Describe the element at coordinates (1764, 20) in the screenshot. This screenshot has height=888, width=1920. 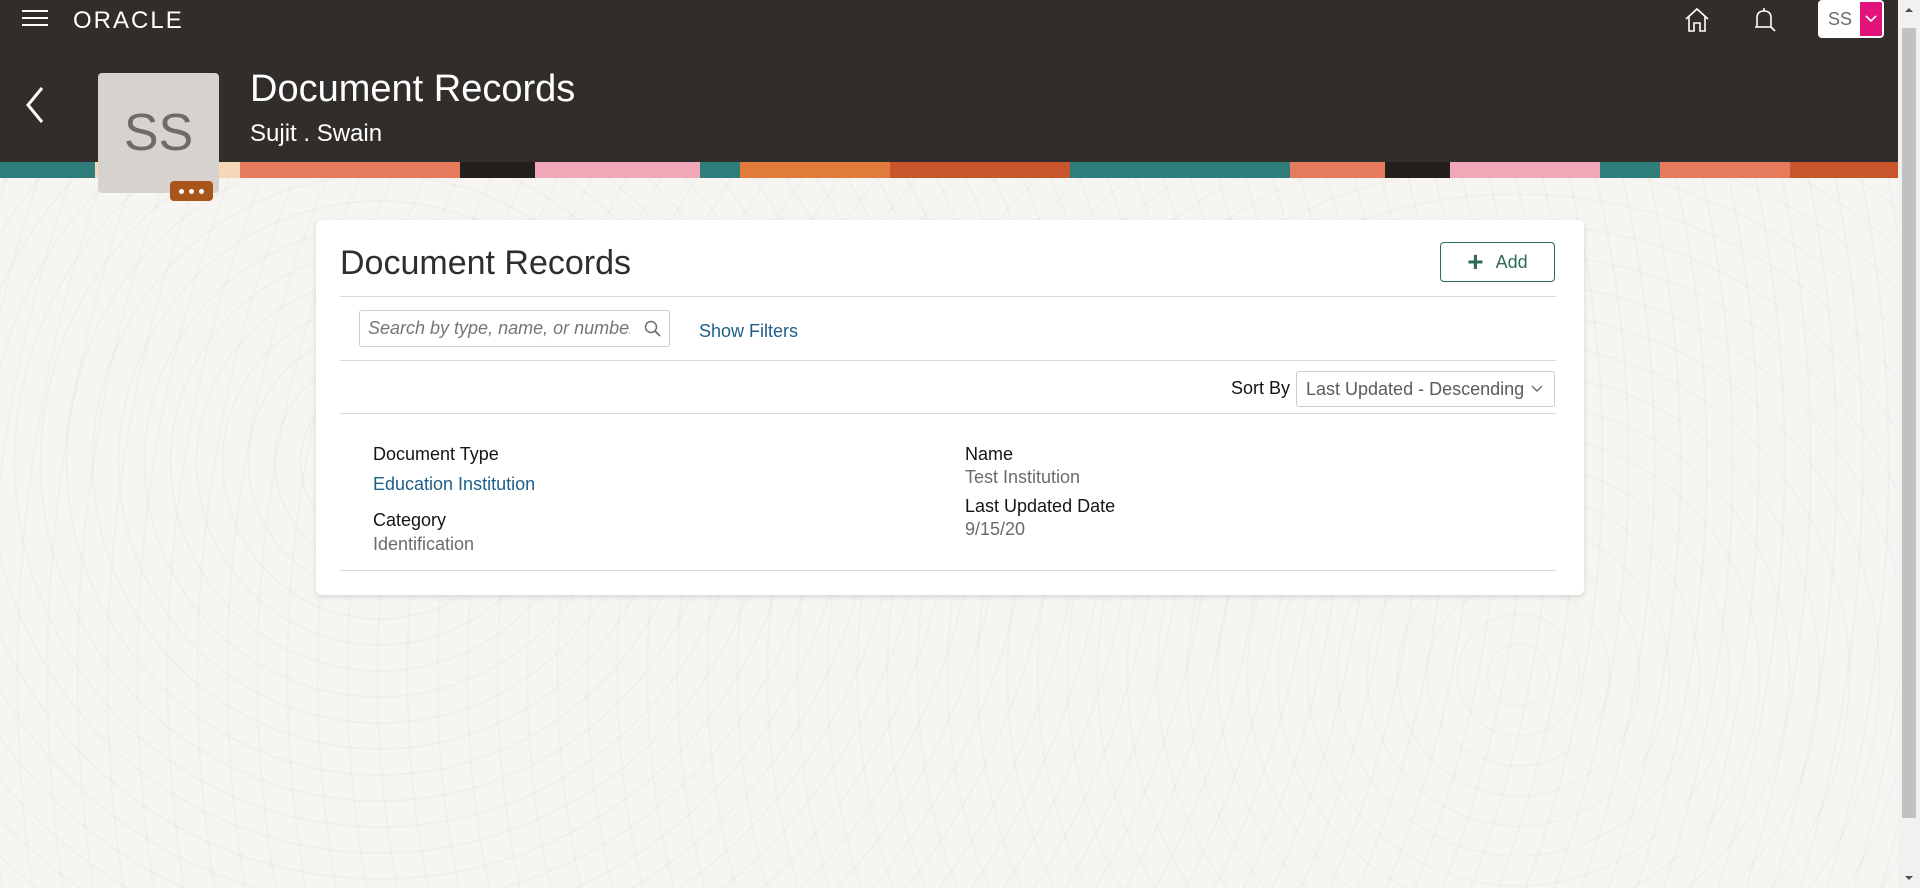
I see `notifications-bell-icon` at that location.